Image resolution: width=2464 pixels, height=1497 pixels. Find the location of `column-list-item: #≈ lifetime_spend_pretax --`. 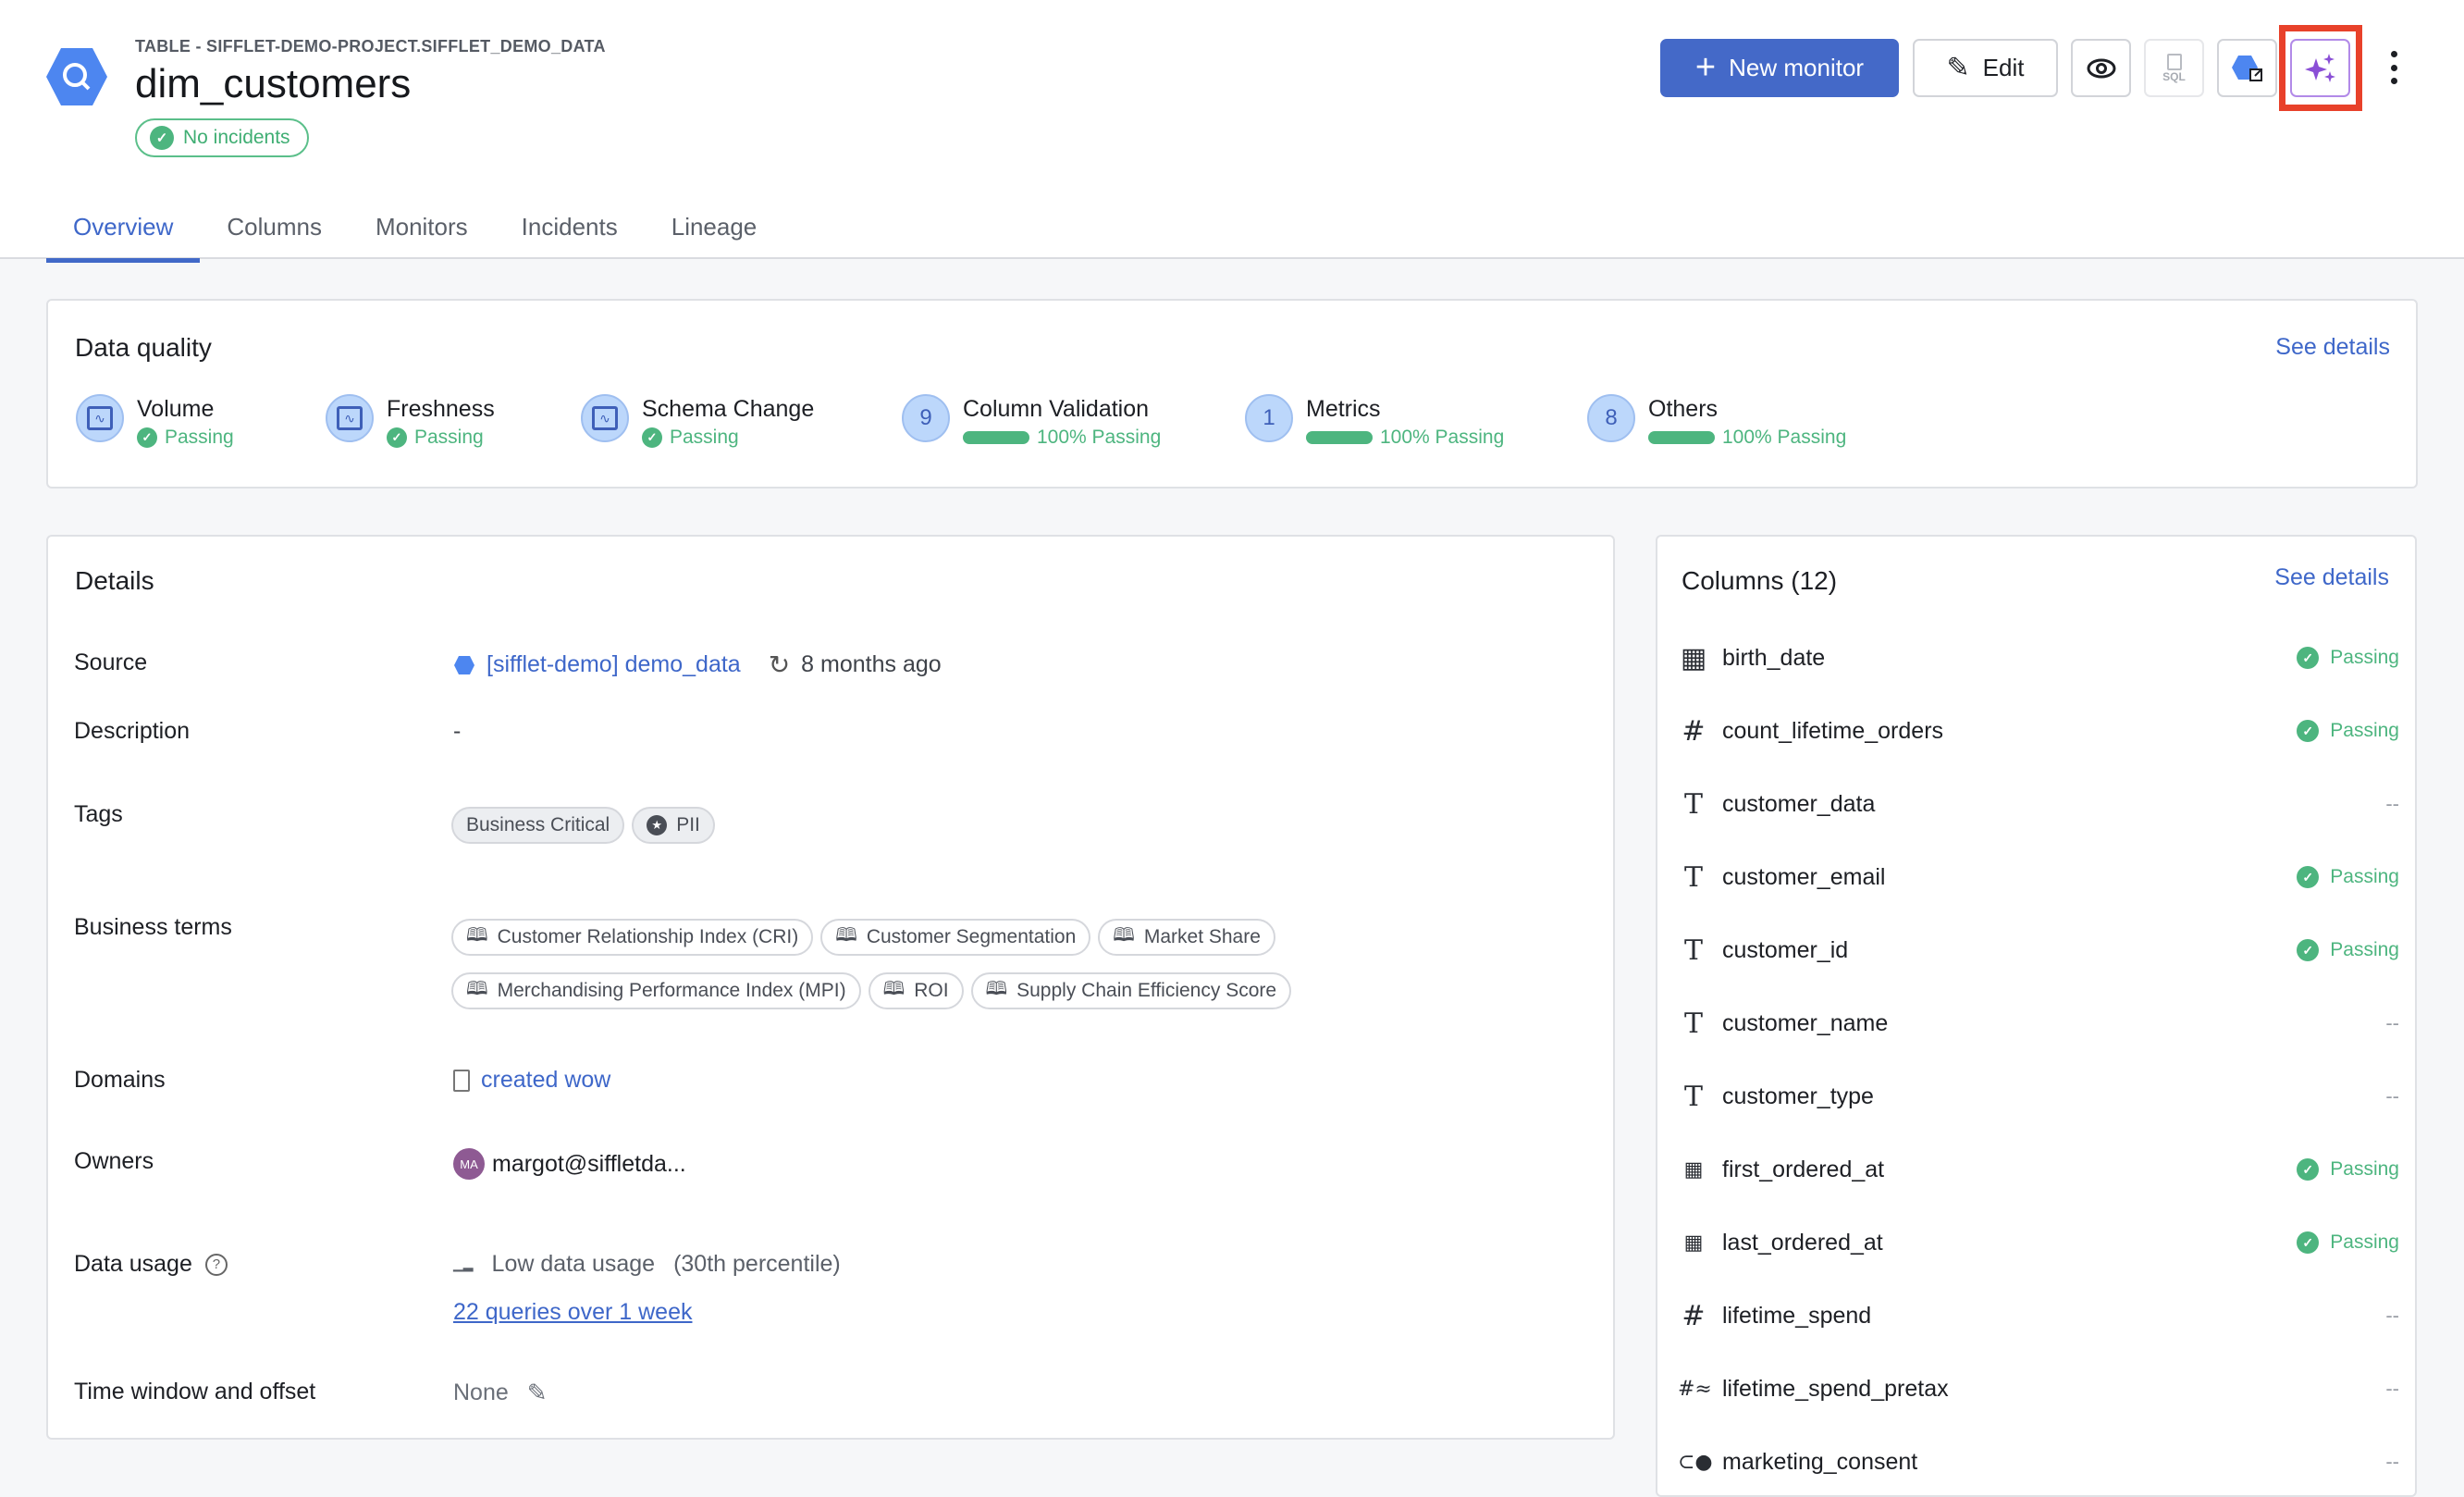

column-list-item: #≈ lifetime_spend_pretax -- is located at coordinates (2039, 1388).